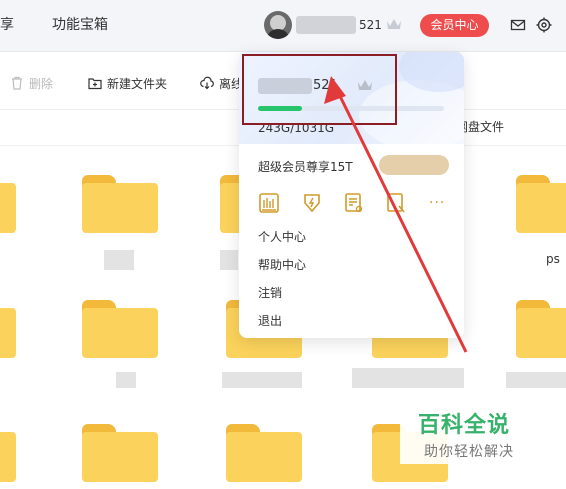 The image size is (566, 489). Describe the element at coordinates (553, 259) in the screenshot. I see `filename-ps: ps` at that location.